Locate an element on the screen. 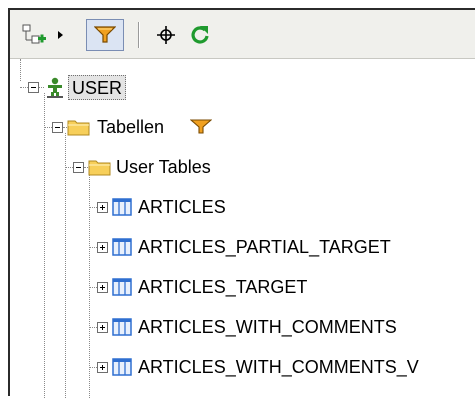 The image size is (475, 398). collapse-toggle-user-tables is located at coordinates (78, 167).